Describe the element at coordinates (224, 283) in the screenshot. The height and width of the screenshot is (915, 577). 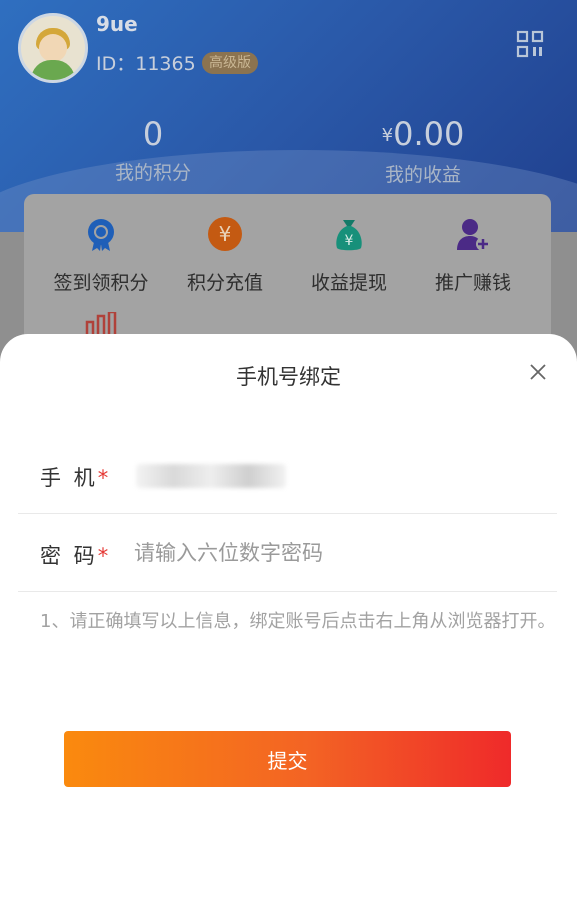
I see `menu-item-label: 积分充值` at that location.